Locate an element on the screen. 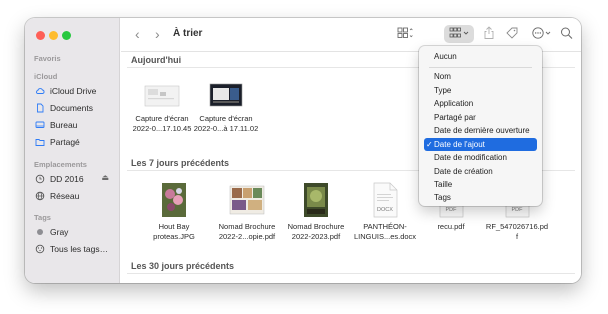 The height and width of the screenshot is (314, 608). eject-icon: ⏏ is located at coordinates (105, 177).